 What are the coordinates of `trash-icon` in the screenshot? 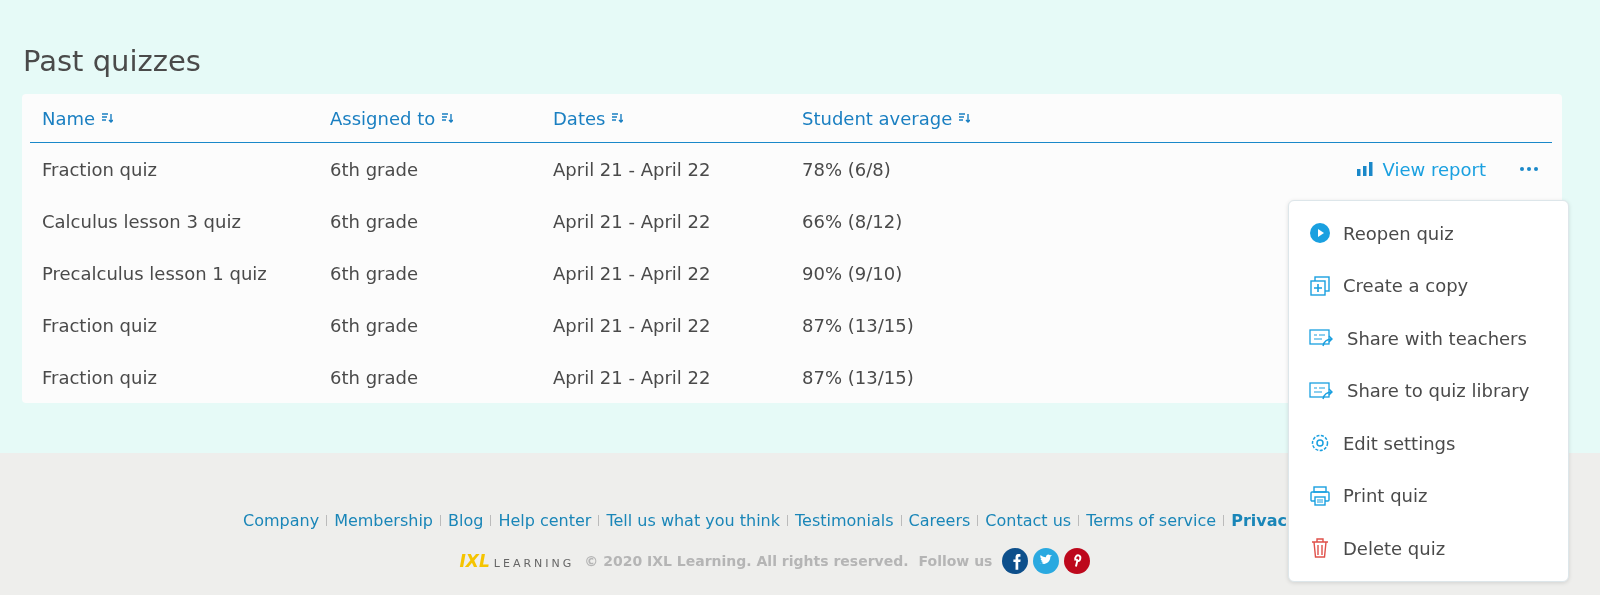 It's located at (1320, 548).